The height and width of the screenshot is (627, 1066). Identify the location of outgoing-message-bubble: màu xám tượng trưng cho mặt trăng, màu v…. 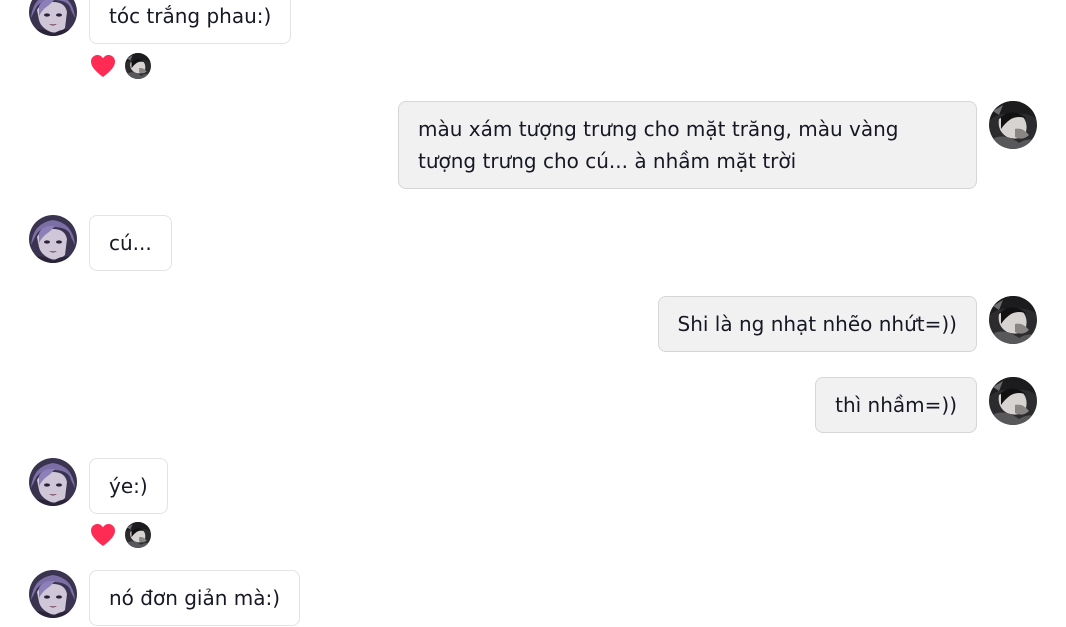
(687, 145).